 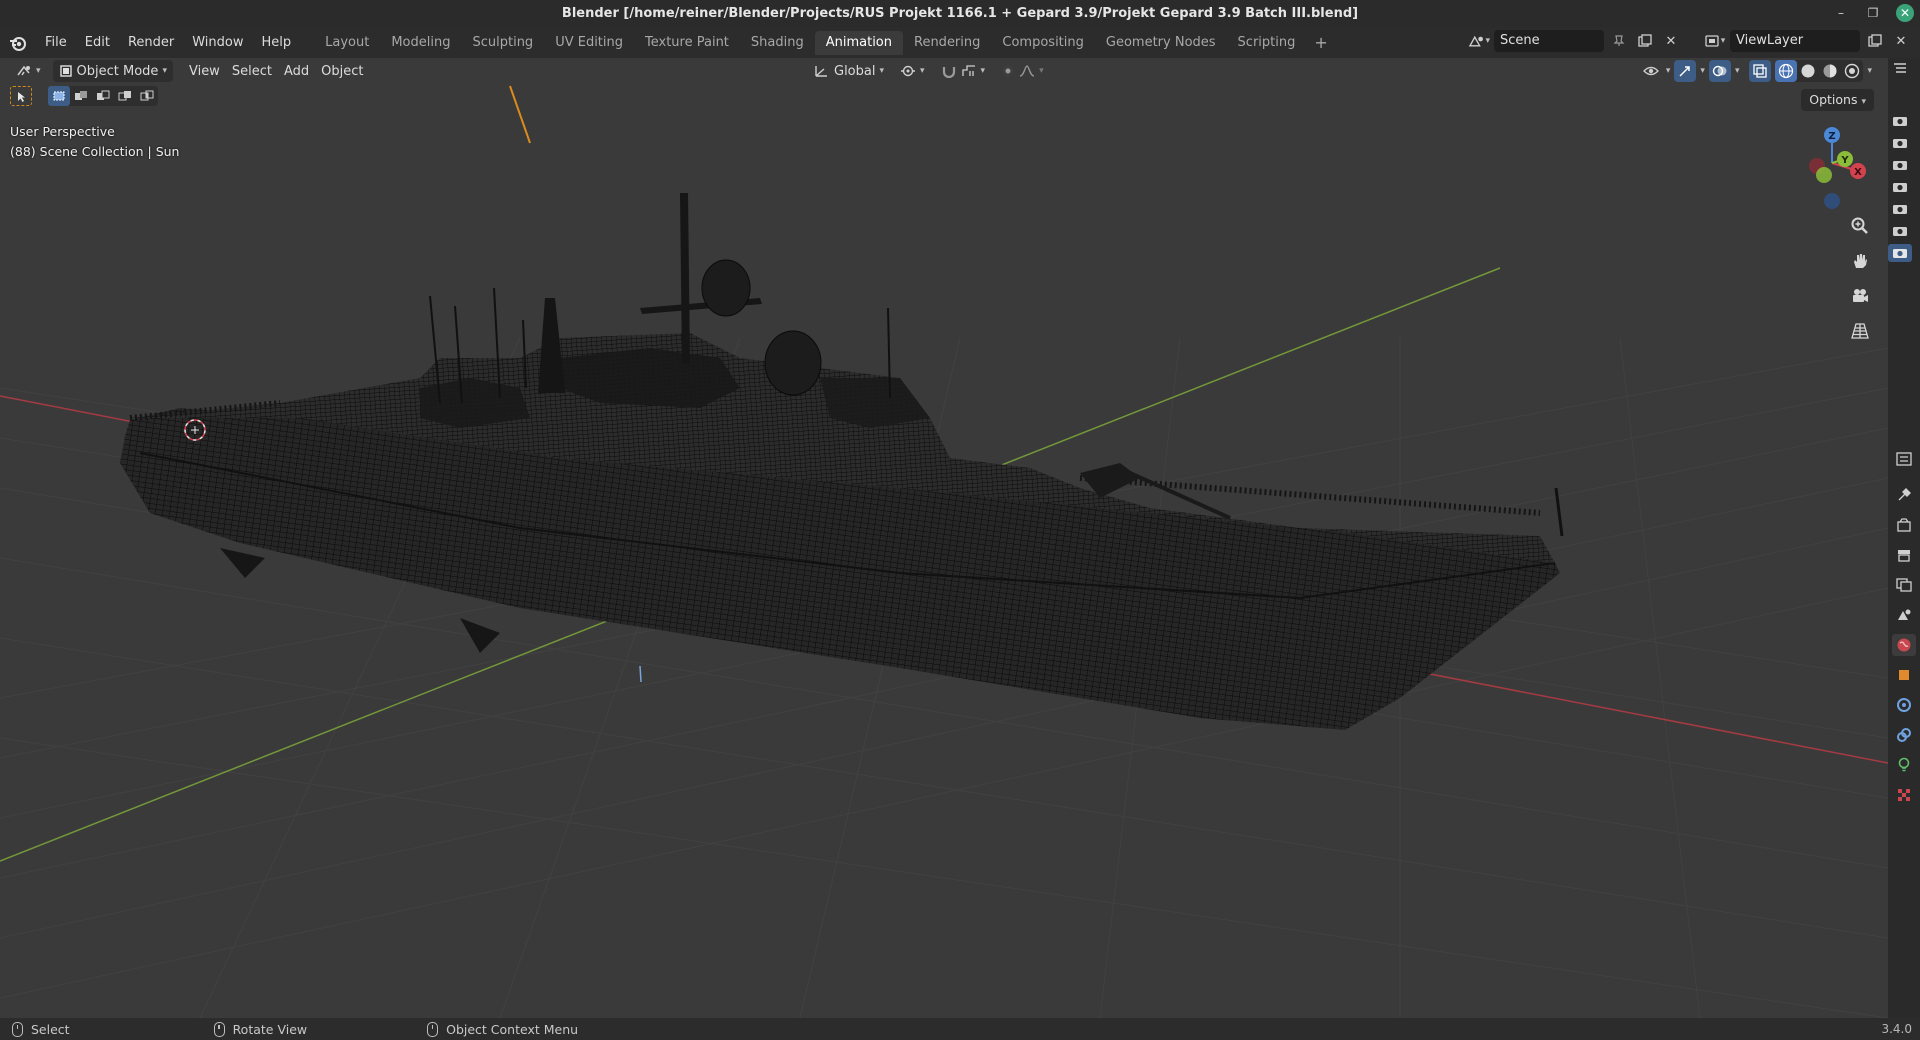 I want to click on scene-browse-icon: ▾, so click(x=1479, y=41).